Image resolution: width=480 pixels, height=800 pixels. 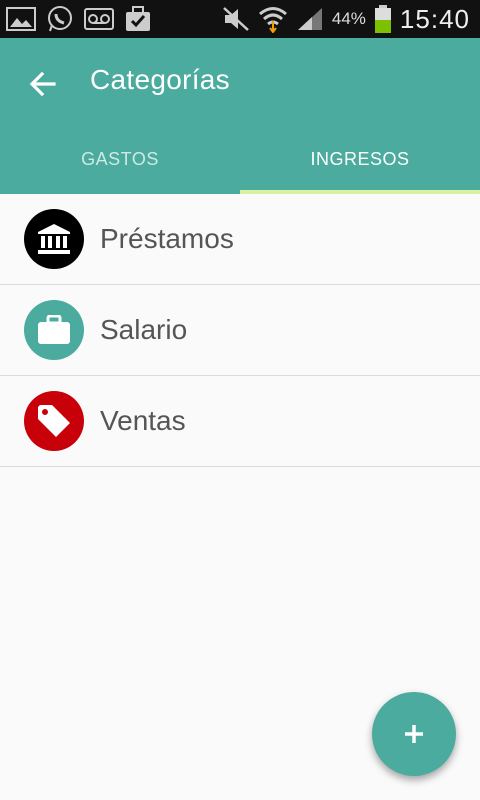 I want to click on page-title: Categorías, so click(x=160, y=79).